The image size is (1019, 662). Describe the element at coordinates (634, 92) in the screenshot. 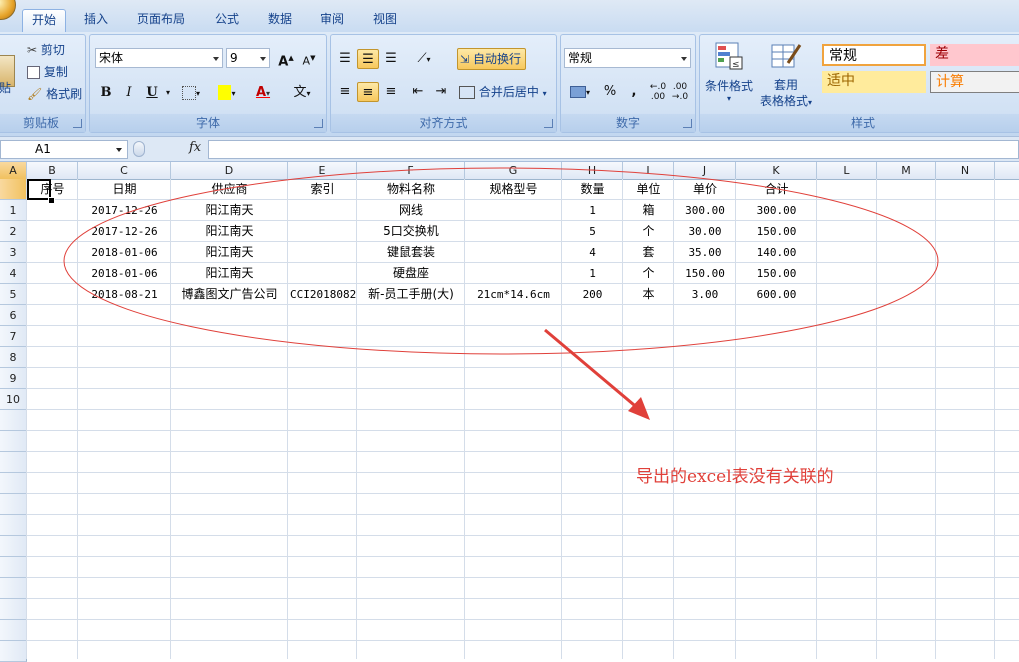

I see `comma-button: ,` at that location.